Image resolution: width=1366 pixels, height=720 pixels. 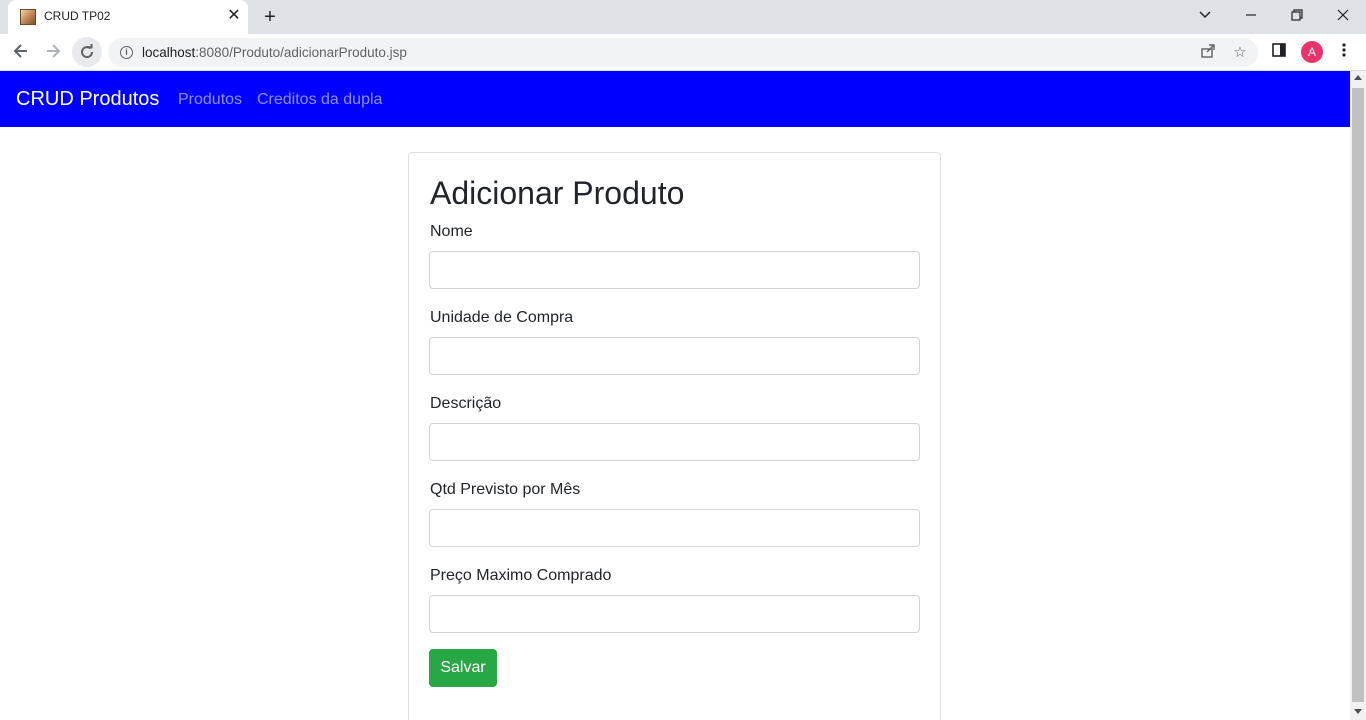 I want to click on new-tab-button: +, so click(x=270, y=17).